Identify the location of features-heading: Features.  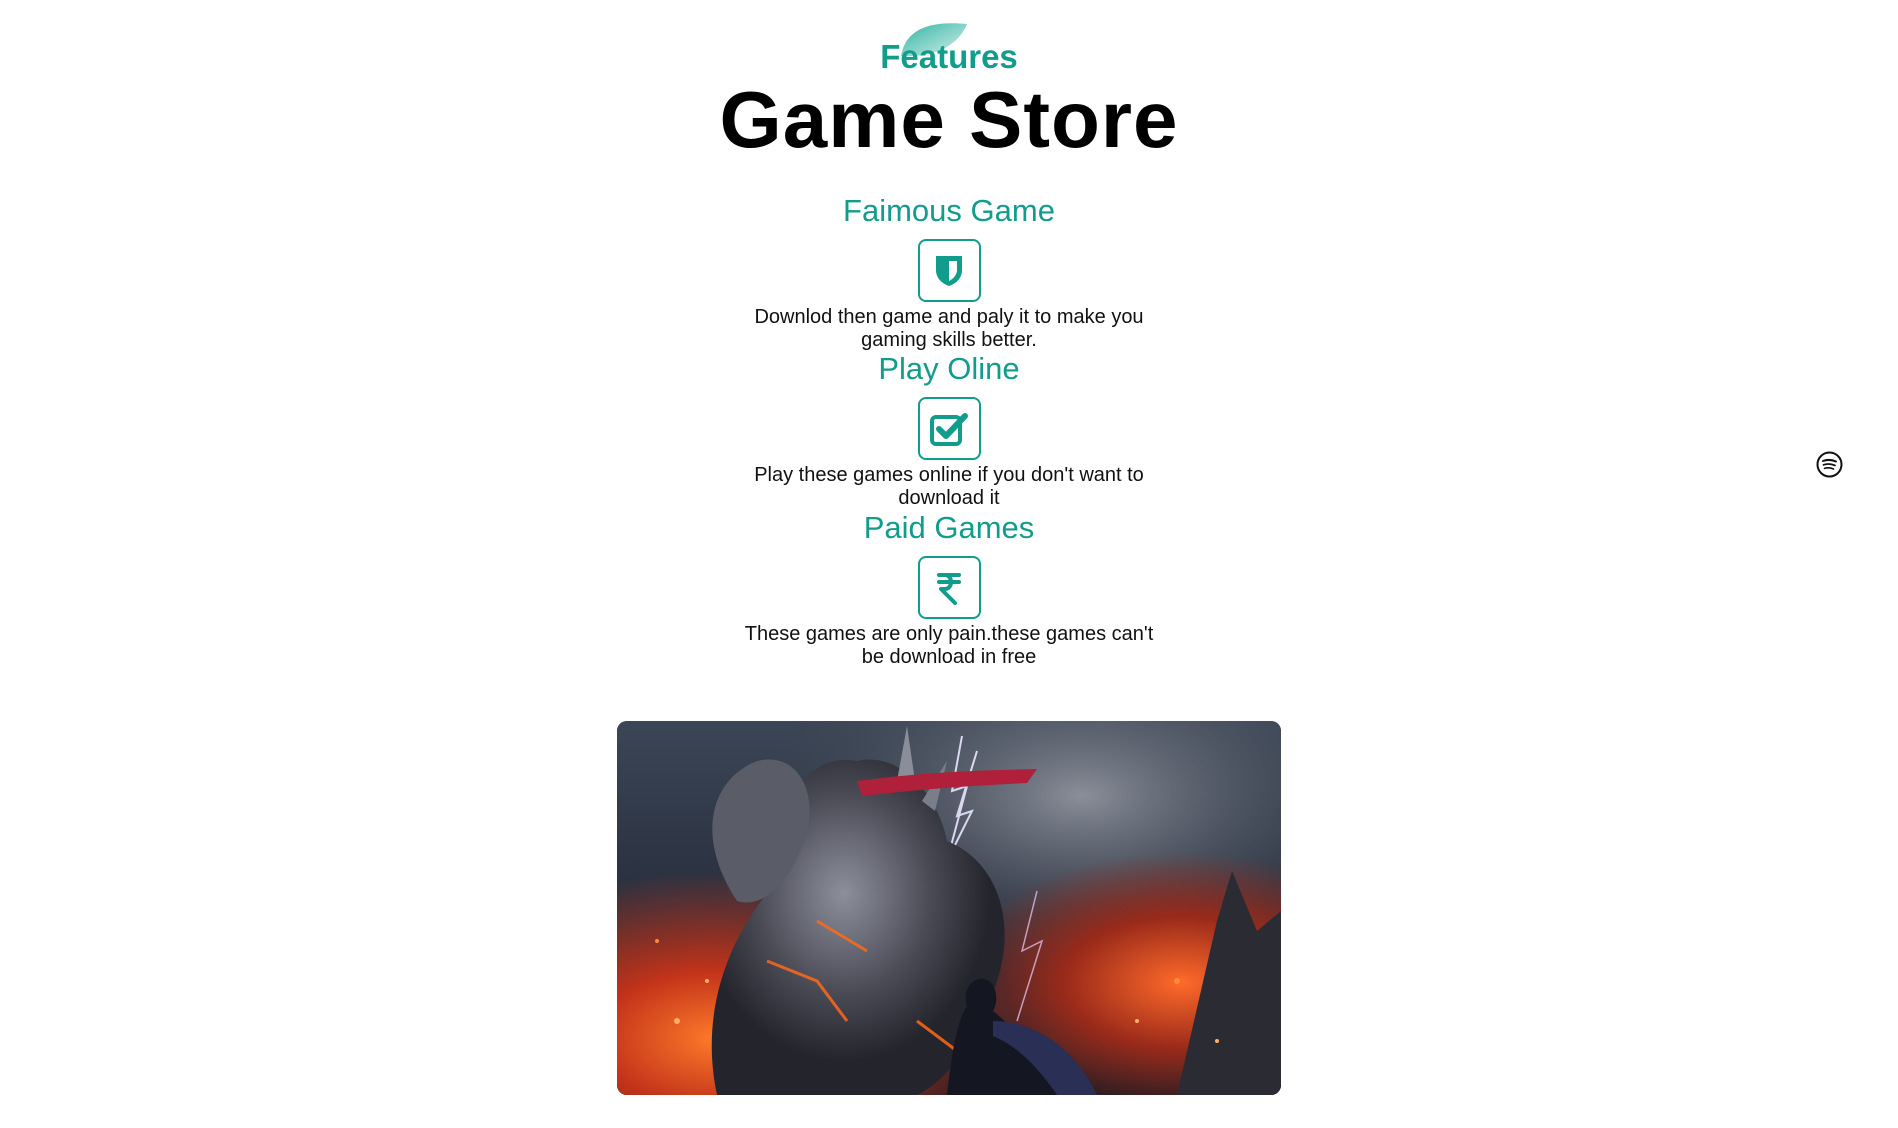
(949, 45).